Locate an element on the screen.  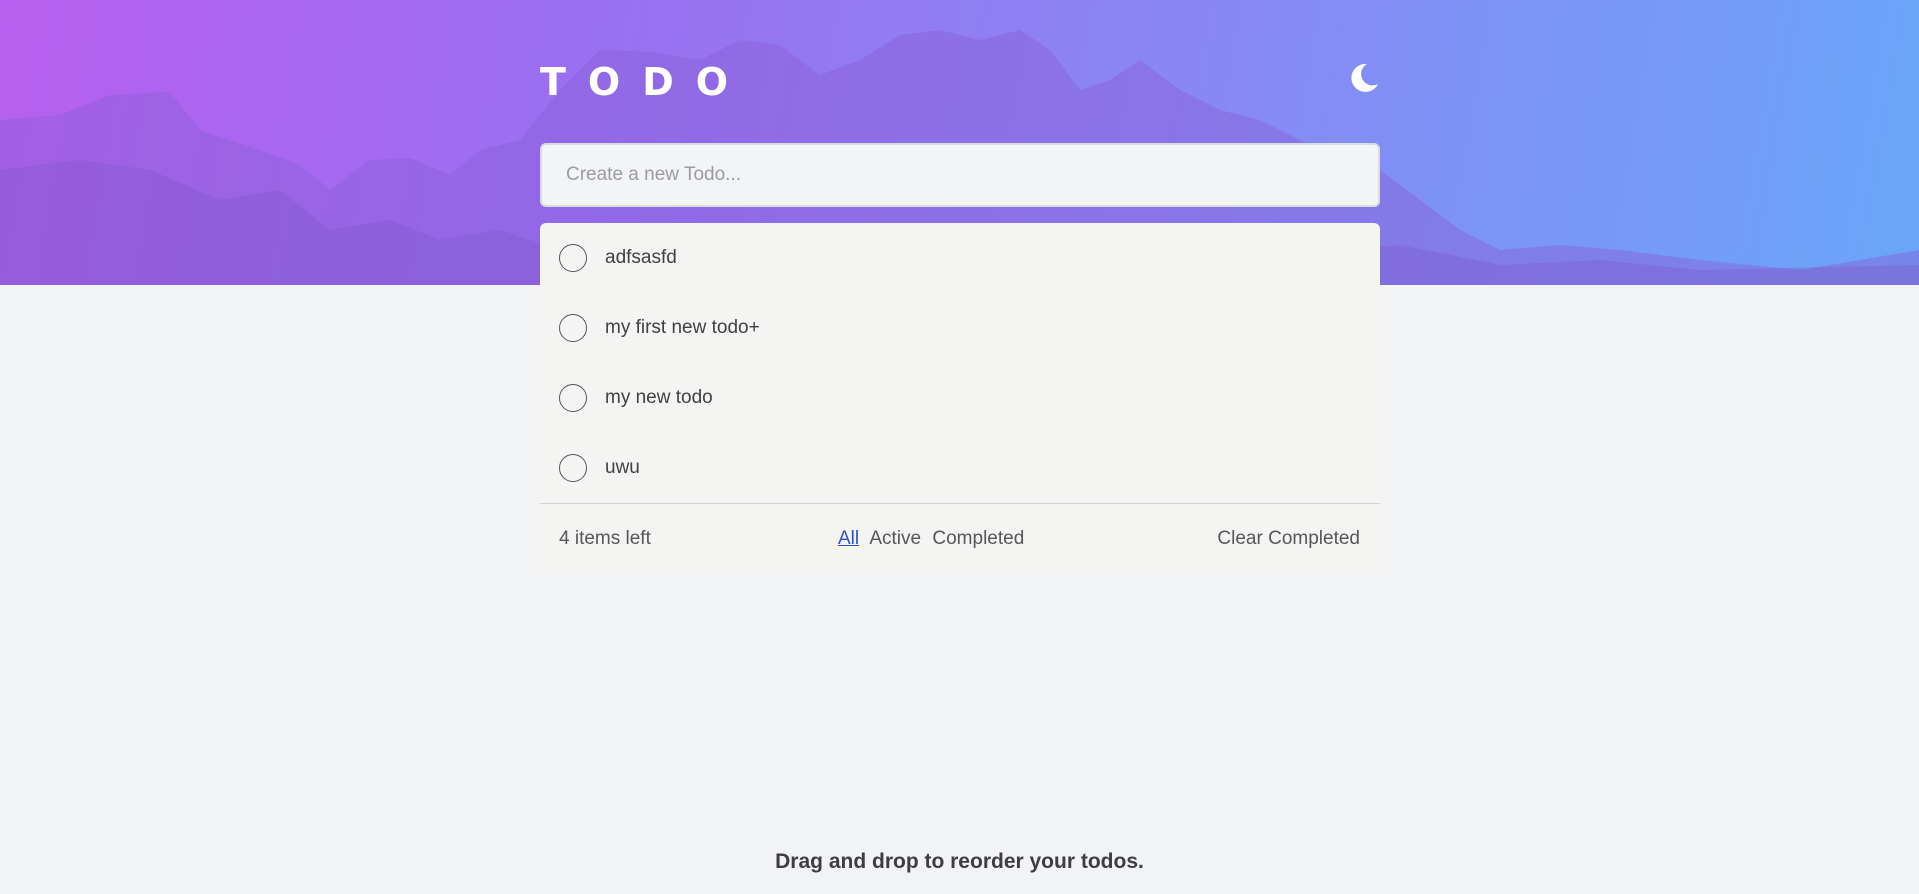
clear-completed-button: Clear Completed is located at coordinates (1288, 539).